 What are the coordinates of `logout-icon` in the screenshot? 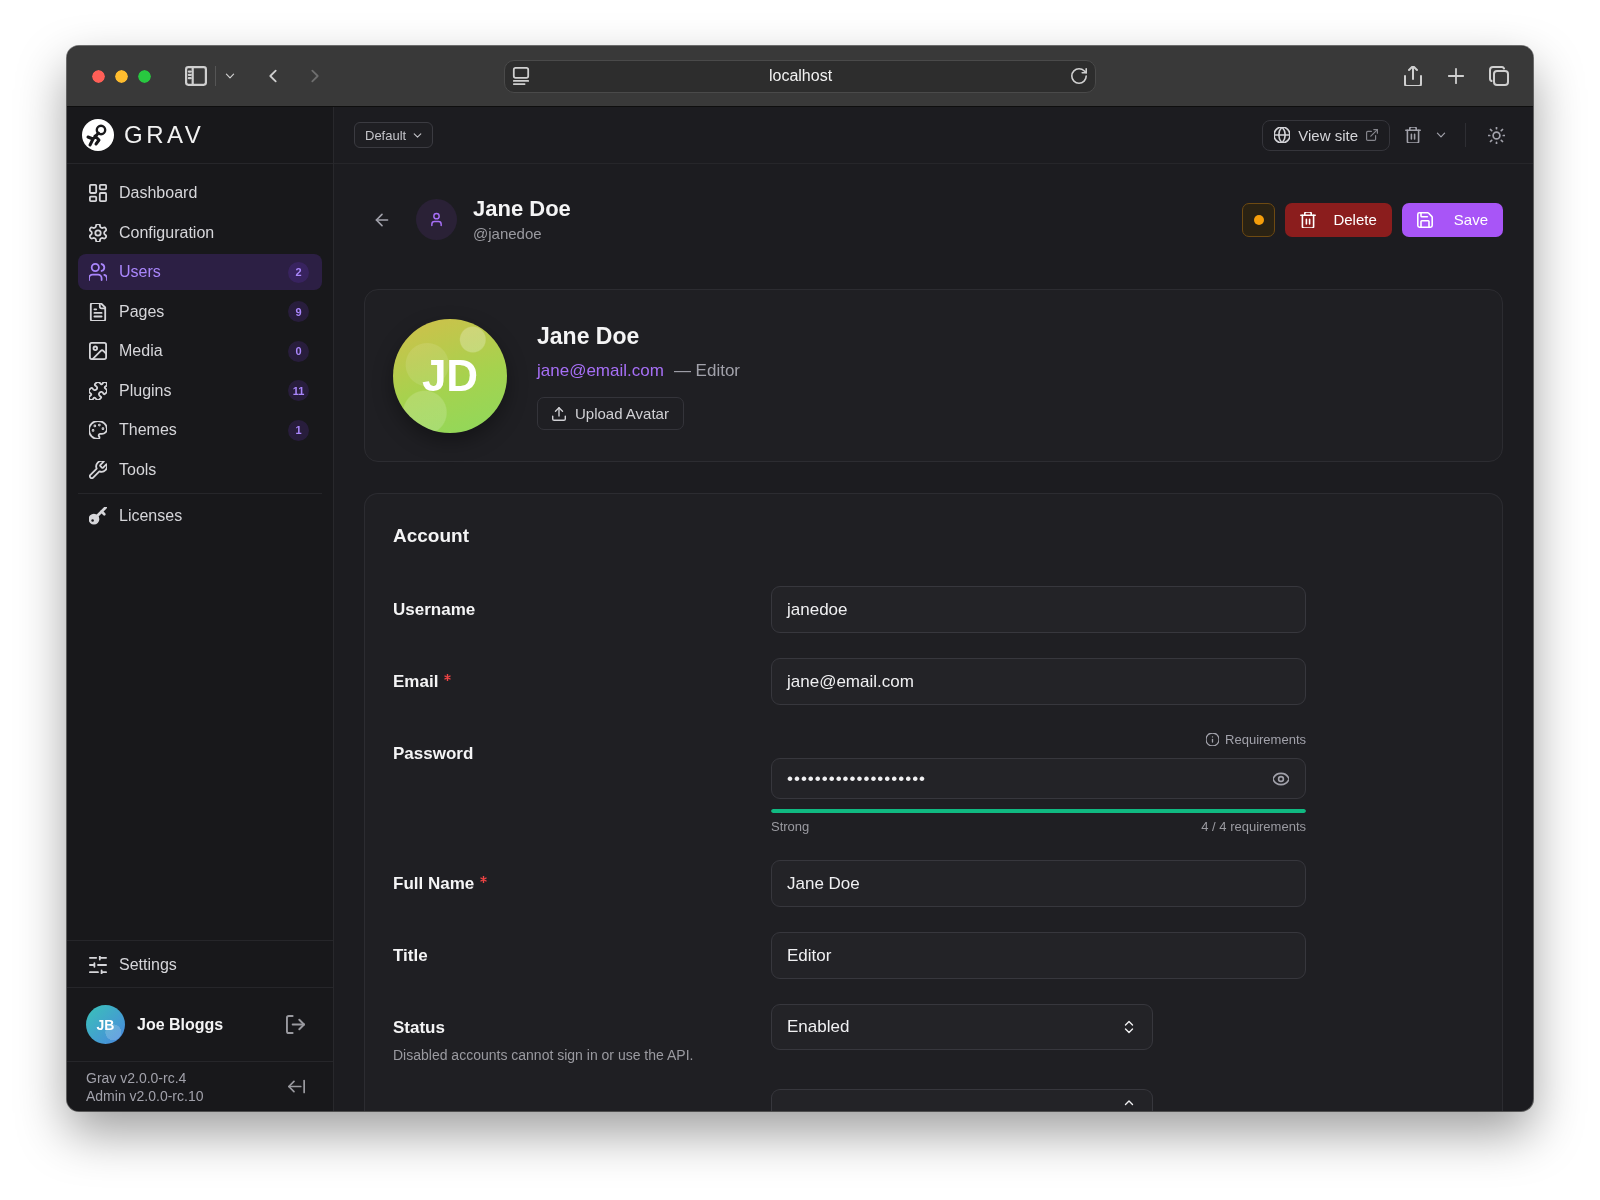 It's located at (295, 1024).